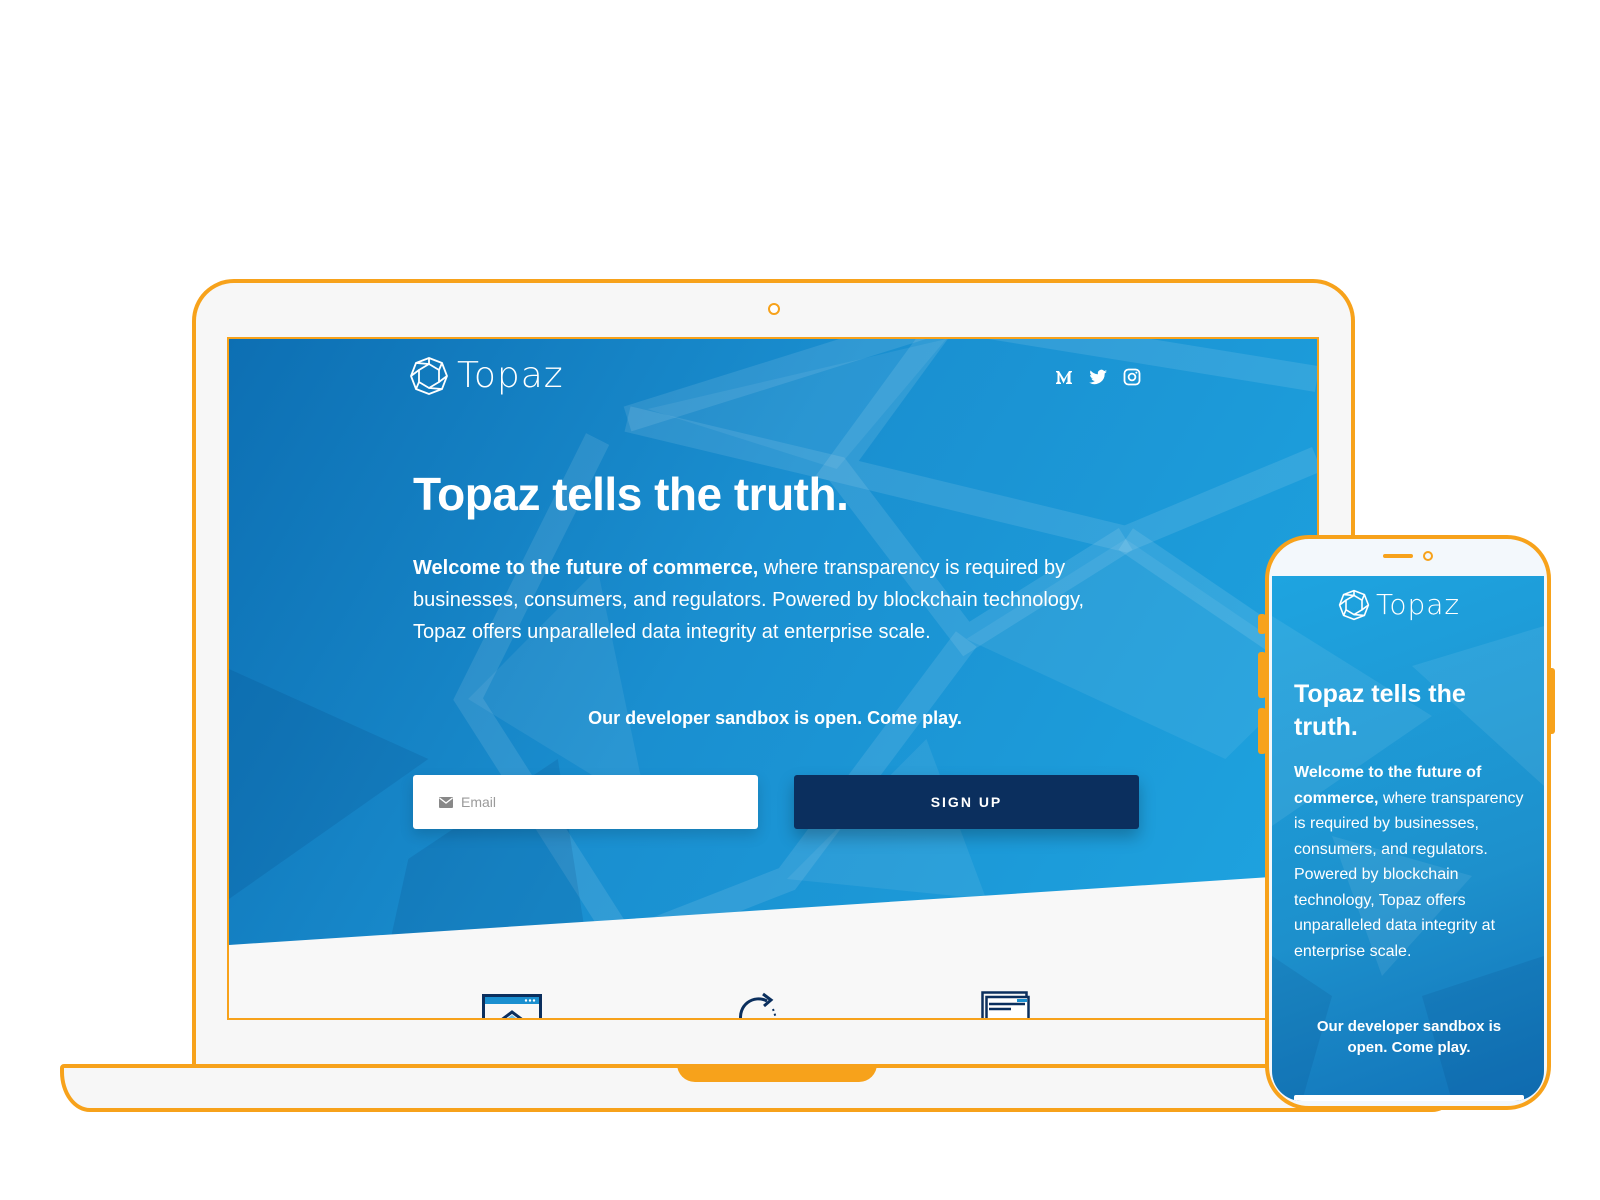 The image size is (1600, 1200). What do you see at coordinates (774, 309) in the screenshot?
I see `laptop-camera` at bounding box center [774, 309].